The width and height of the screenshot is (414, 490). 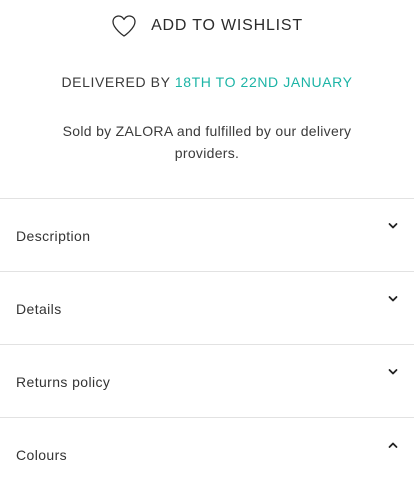 I want to click on accordion-item-label: Returns policy, so click(x=63, y=382).